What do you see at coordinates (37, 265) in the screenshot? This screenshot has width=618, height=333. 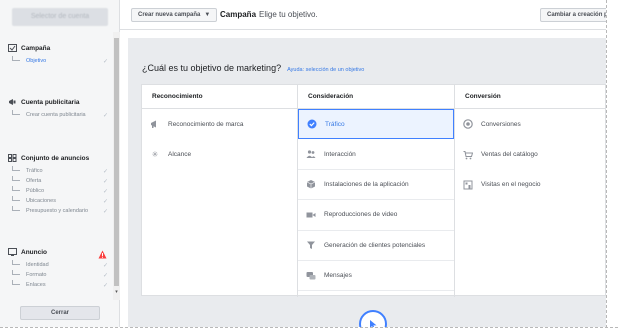 I see `sidebar-item-label: Identidad` at bounding box center [37, 265].